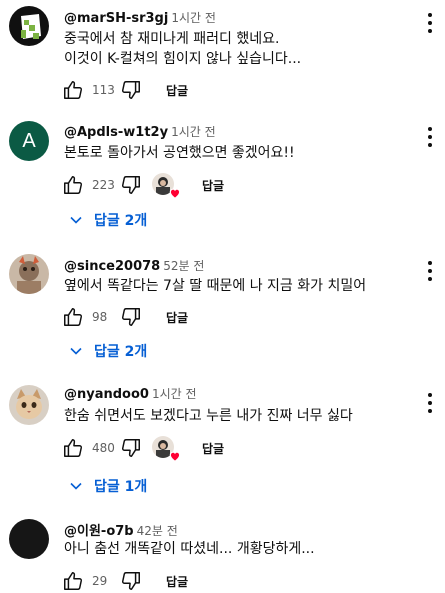 The height and width of the screenshot is (593, 445). I want to click on comment-time: 42분 전, so click(157, 531).